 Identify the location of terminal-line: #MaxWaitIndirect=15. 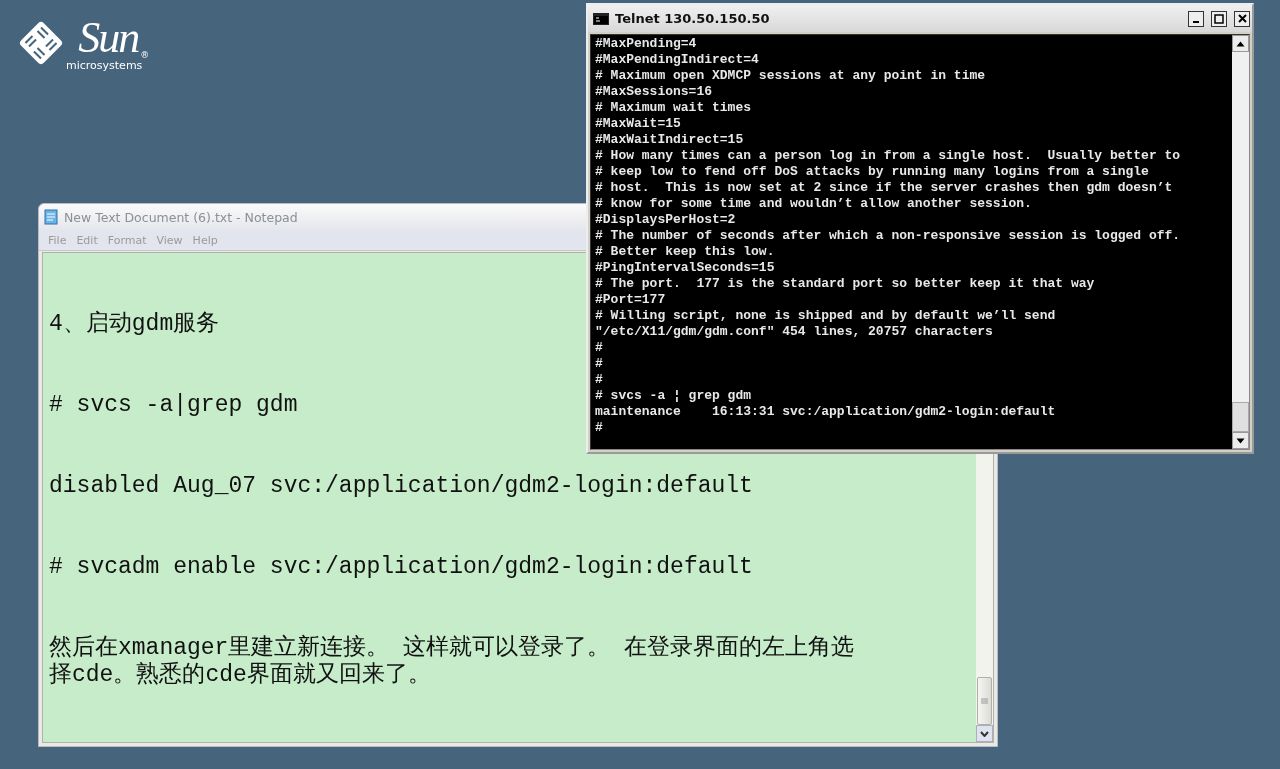
(670, 140).